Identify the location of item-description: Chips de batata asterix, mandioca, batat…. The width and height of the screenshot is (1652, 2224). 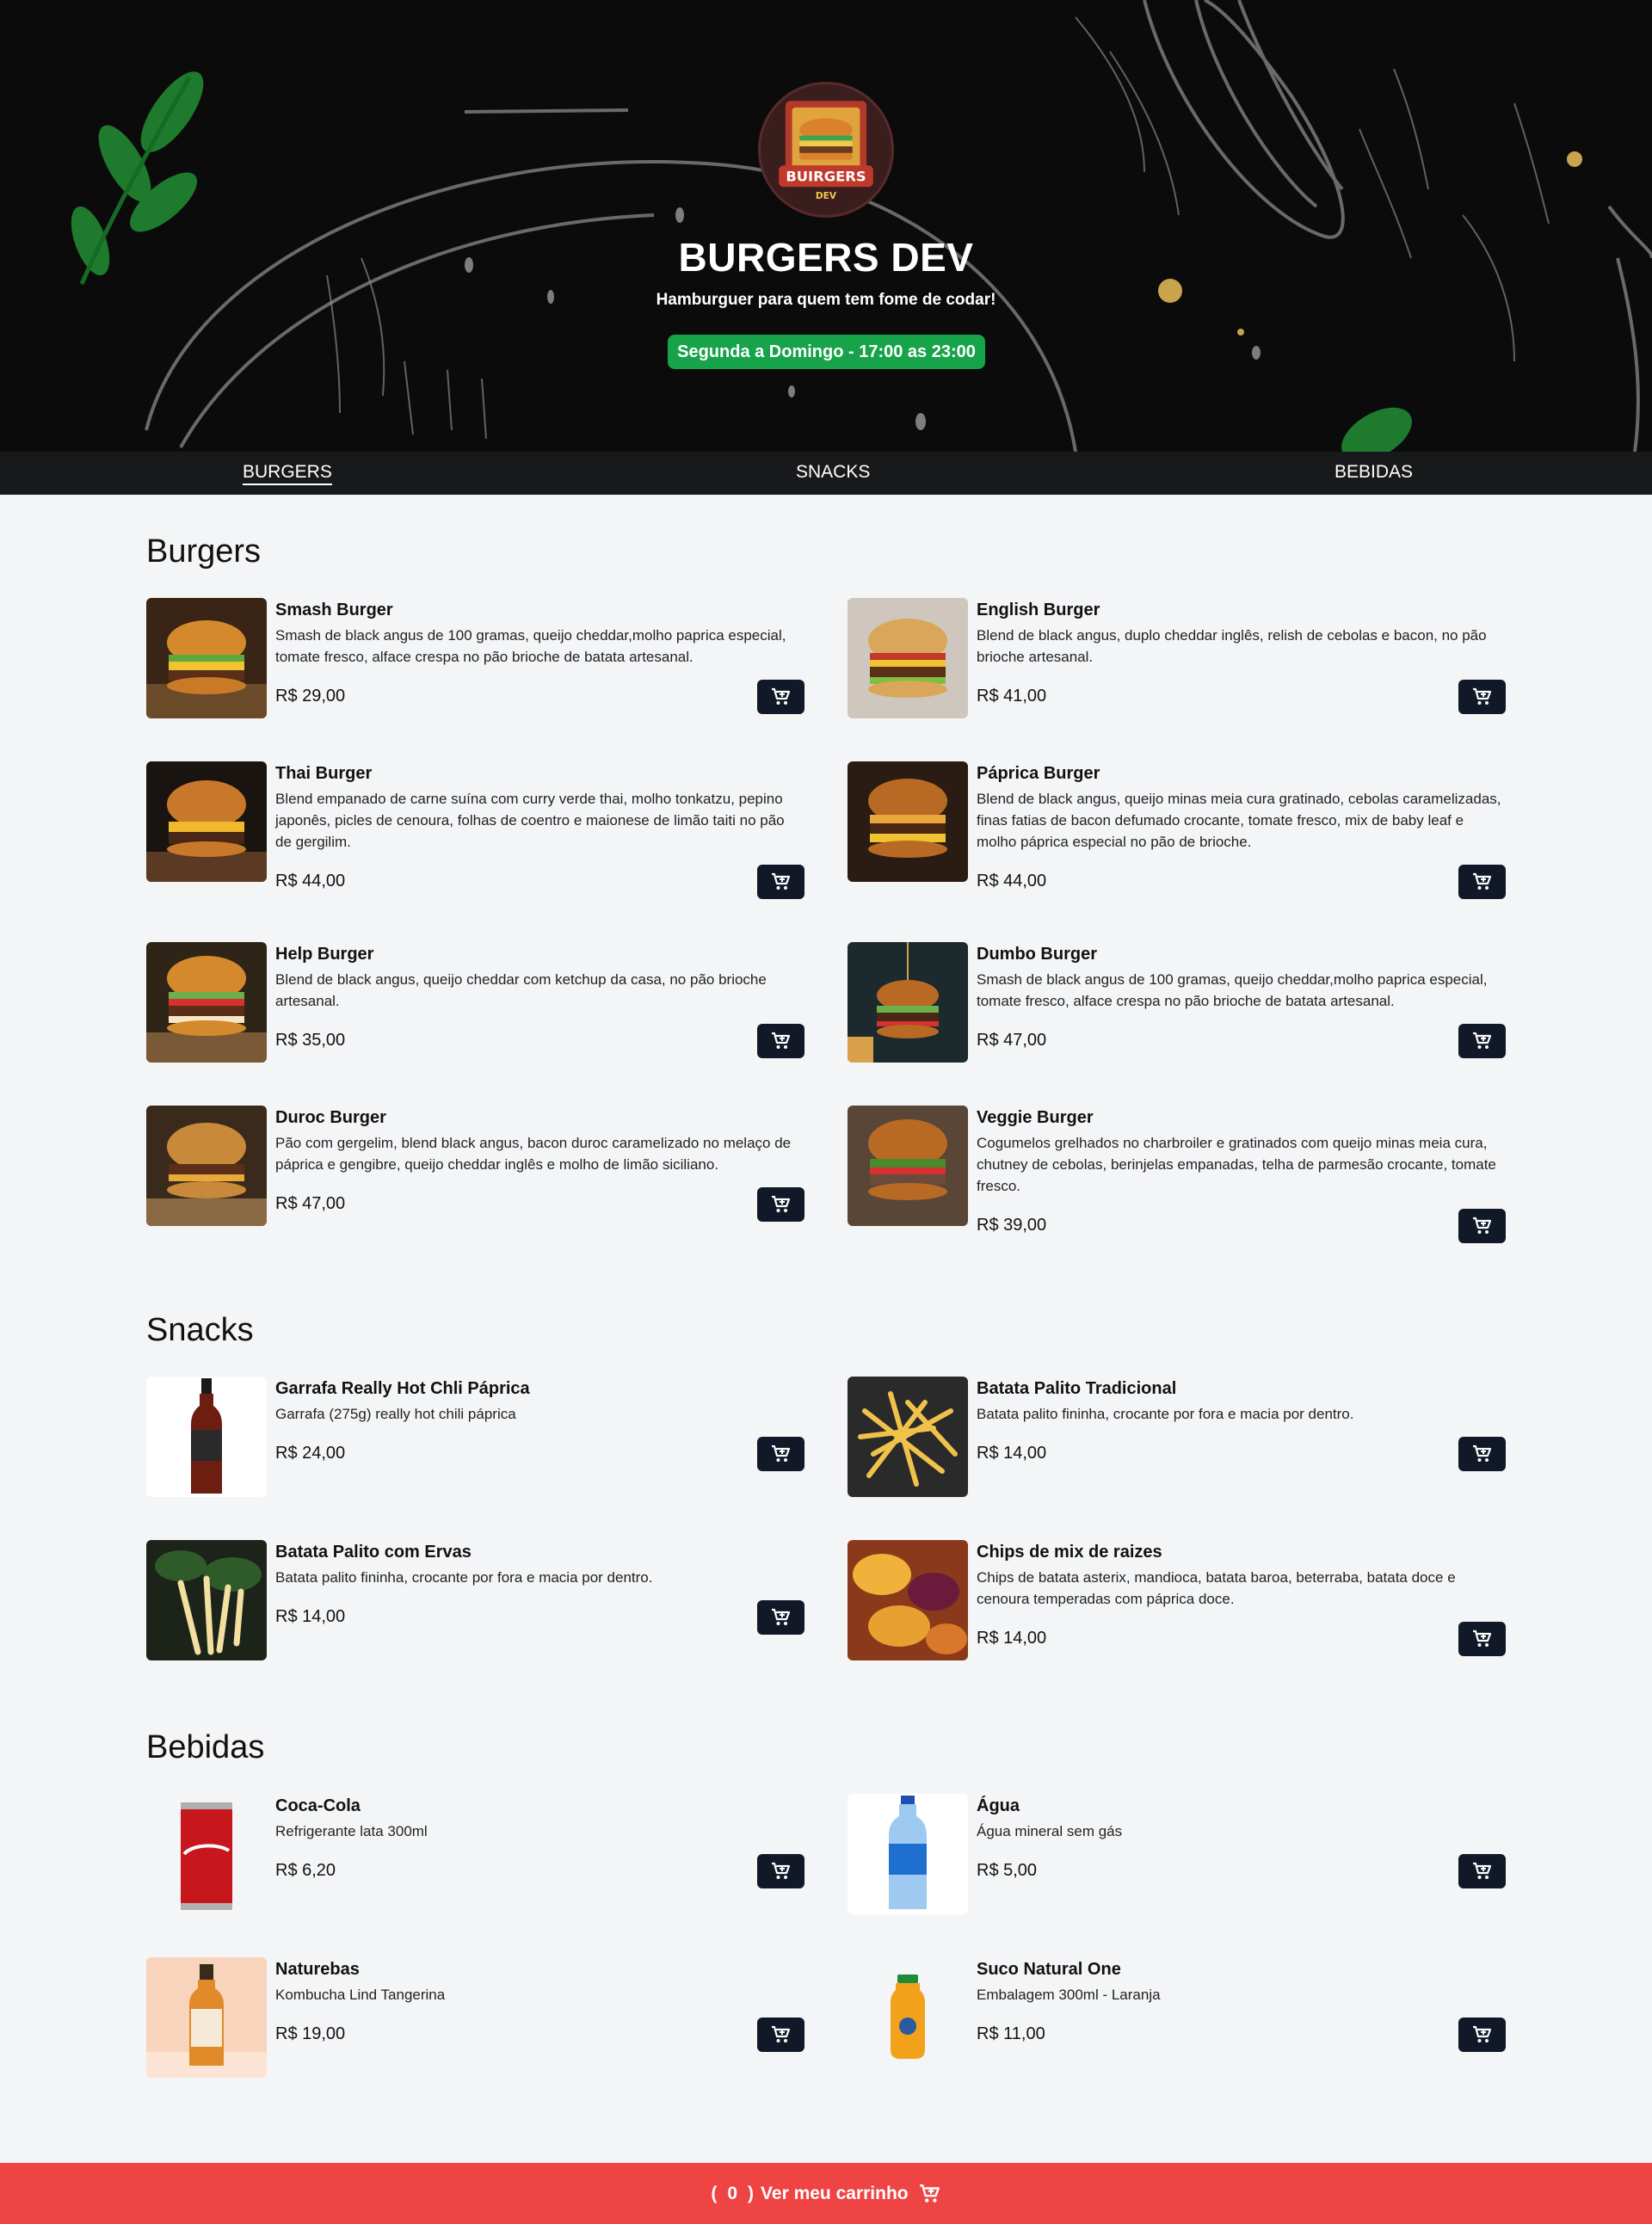
(1216, 1588).